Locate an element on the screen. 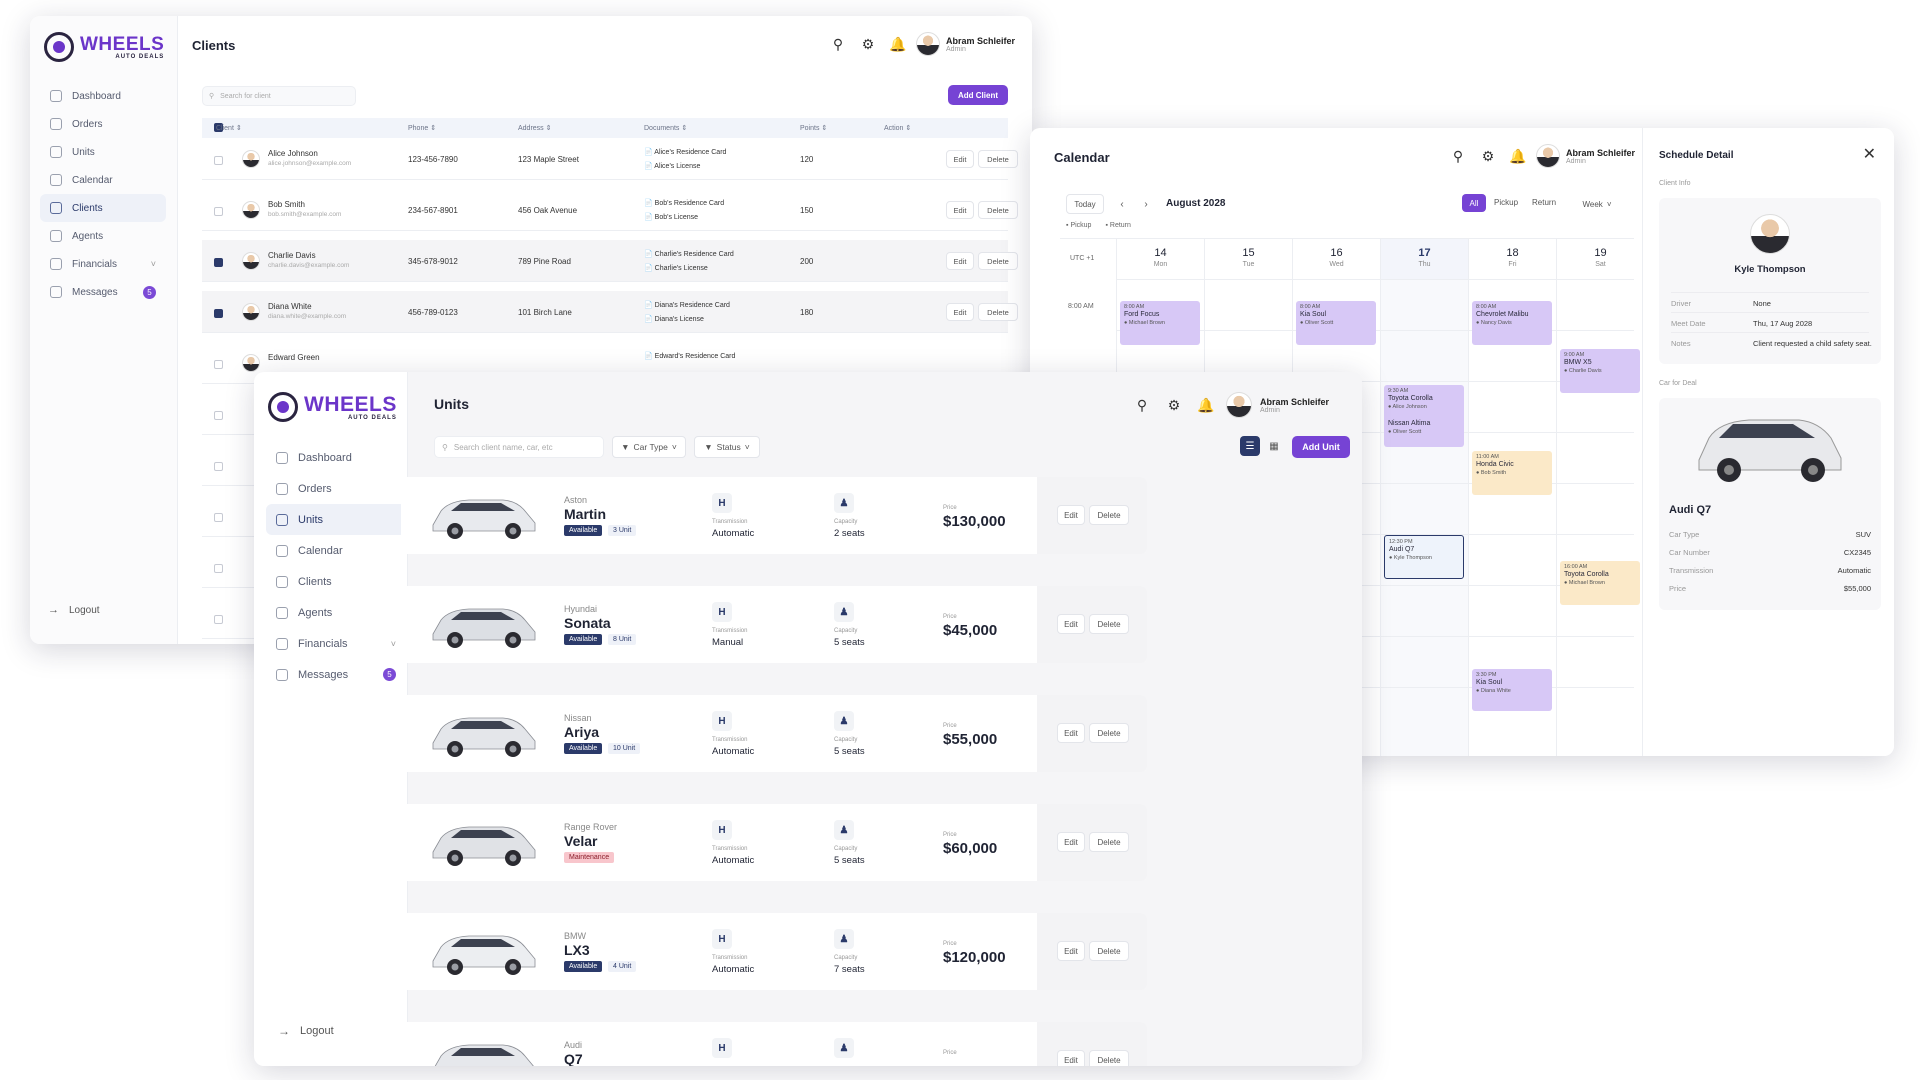 Image resolution: width=1920 pixels, height=1080 pixels. day-header: 14 Mon is located at coordinates (1160, 259).